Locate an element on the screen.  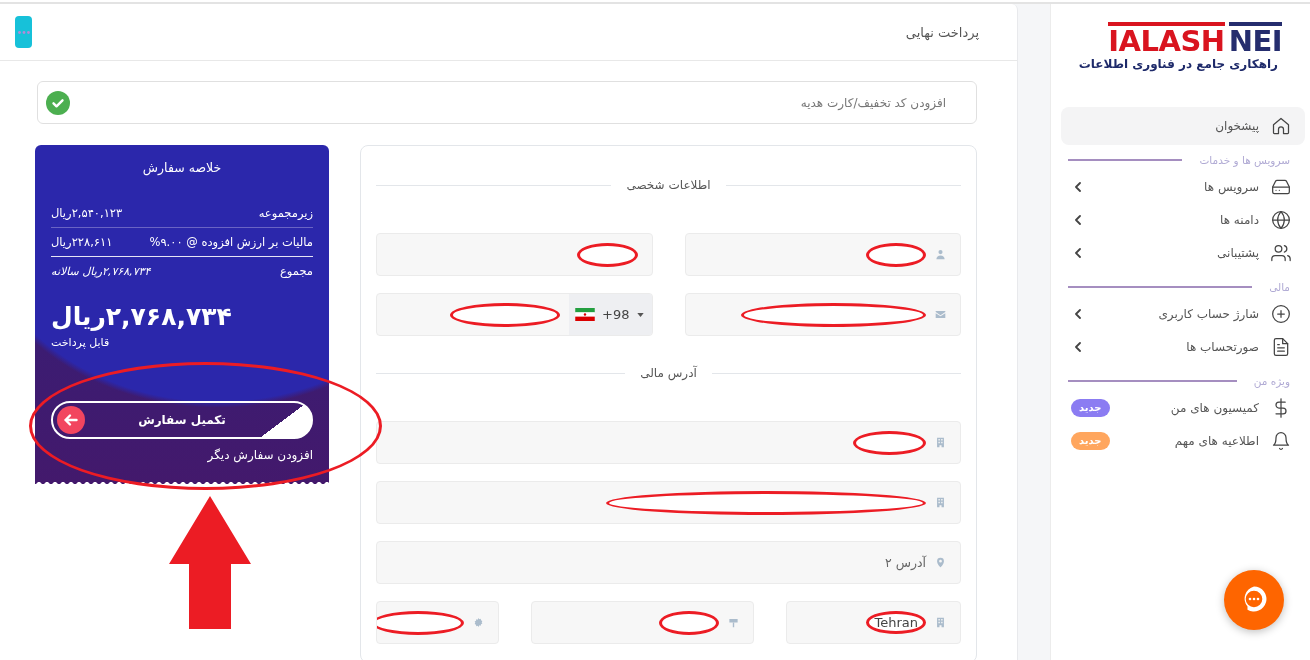
line-label: مالیات بر ارزش افزوده @ ۹.۰۰% is located at coordinates (231, 242).